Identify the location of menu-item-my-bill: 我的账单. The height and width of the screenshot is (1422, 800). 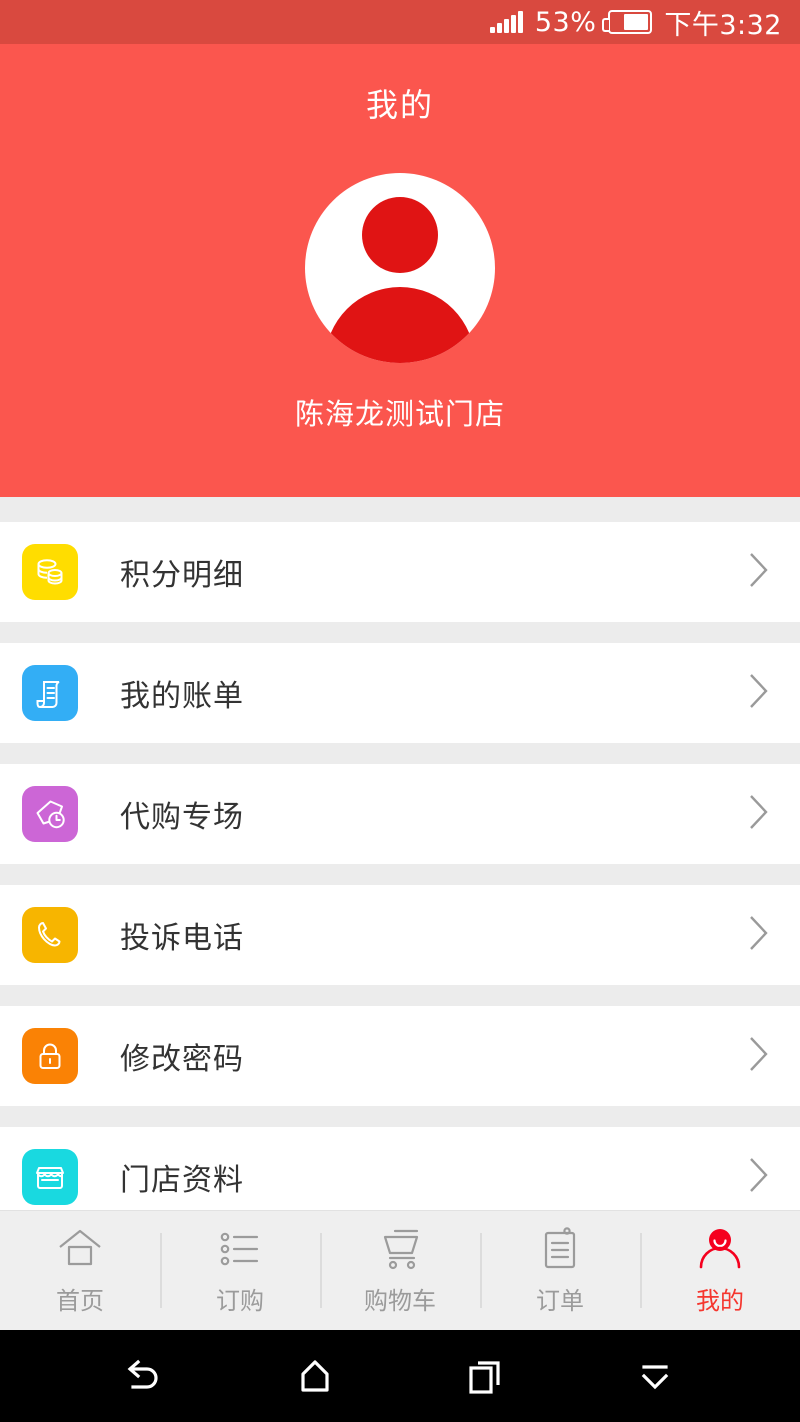
(400, 693).